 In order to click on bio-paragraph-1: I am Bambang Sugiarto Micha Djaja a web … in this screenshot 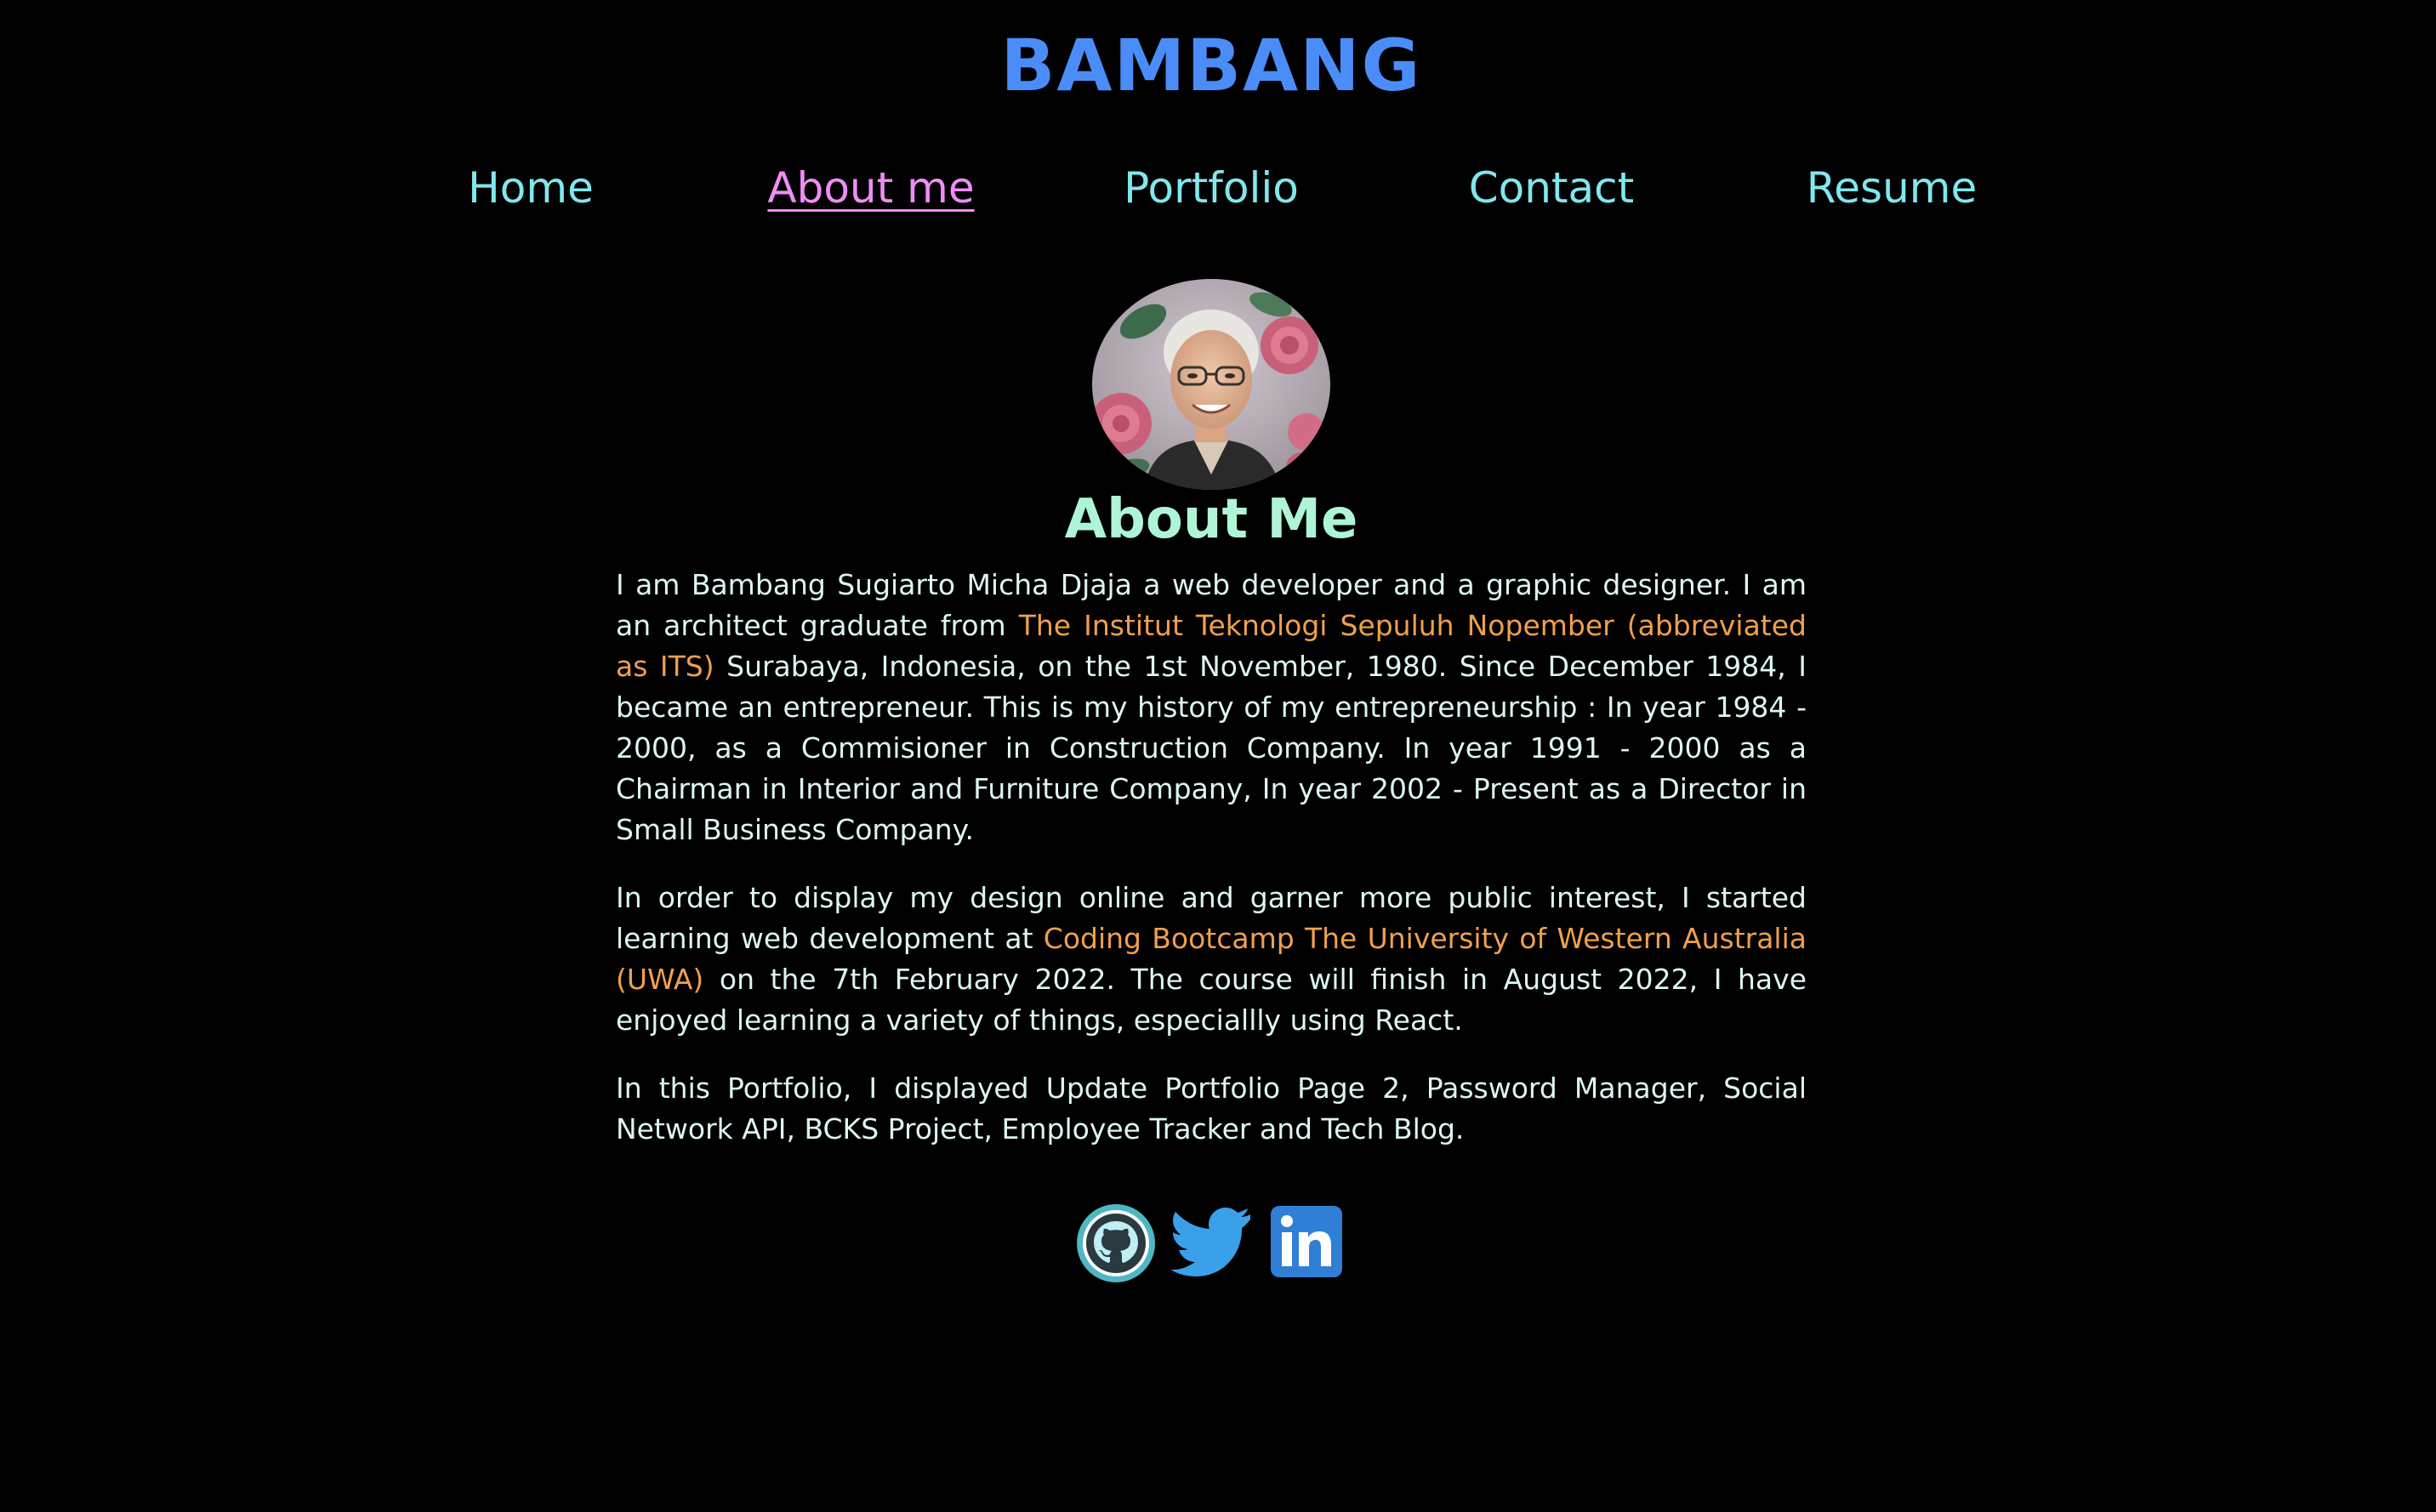, I will do `click(1211, 707)`.